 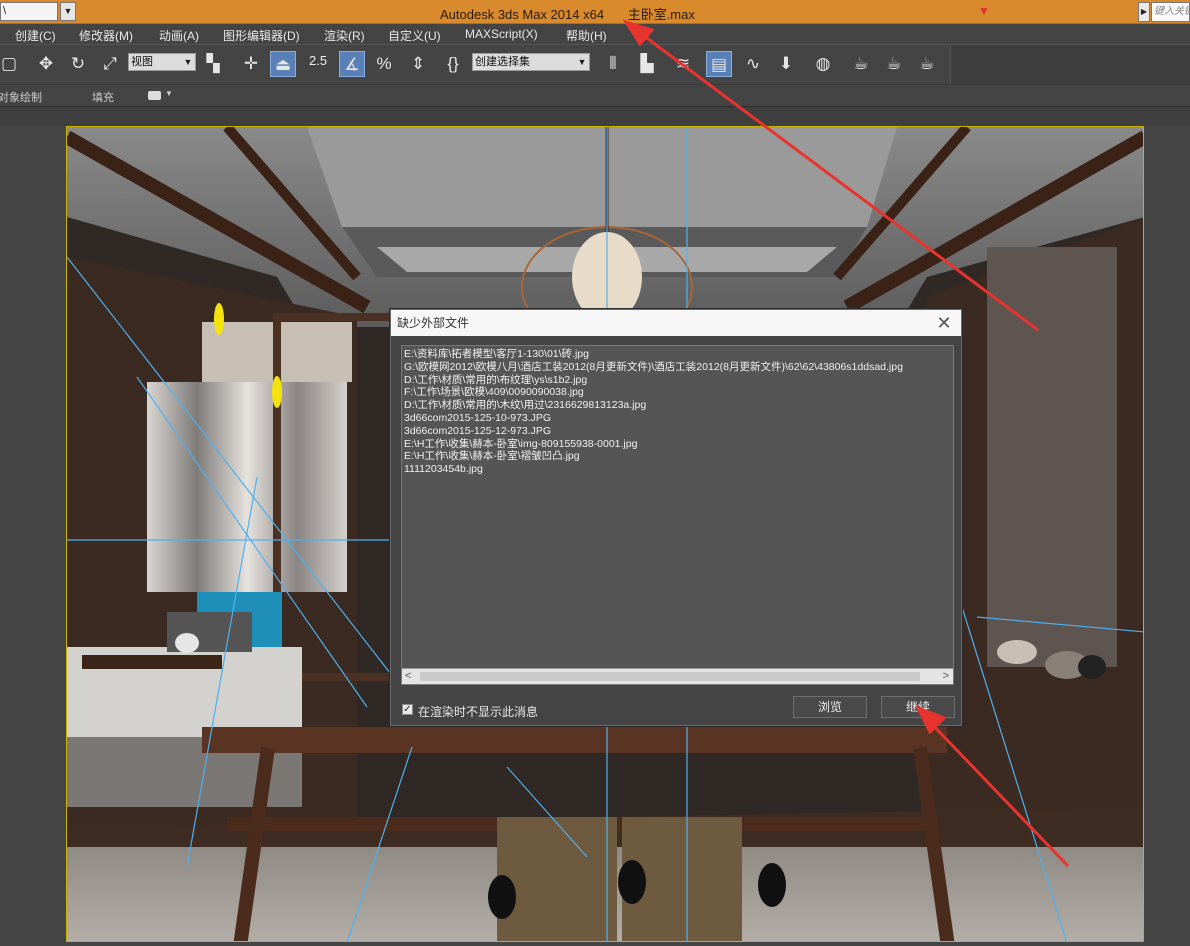 What do you see at coordinates (46, 64) in the screenshot?
I see `move-icon: ✥` at bounding box center [46, 64].